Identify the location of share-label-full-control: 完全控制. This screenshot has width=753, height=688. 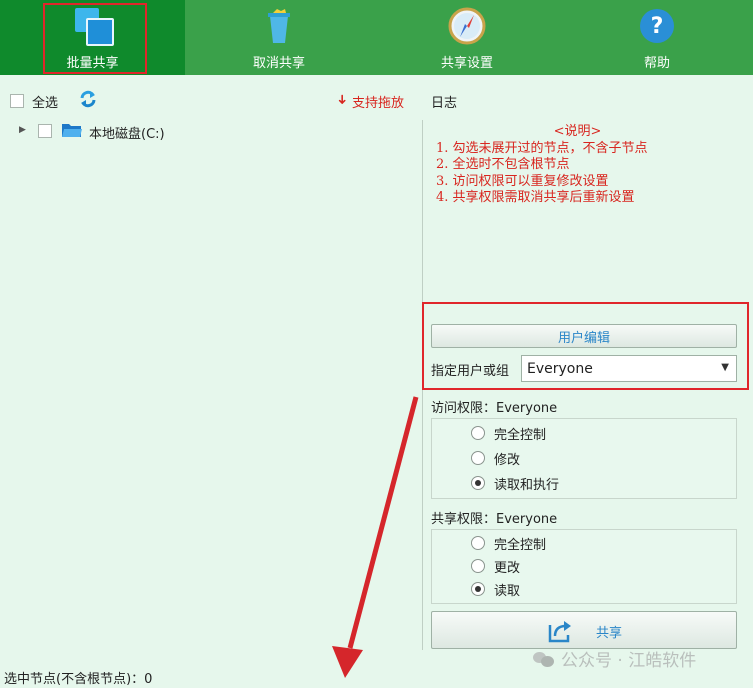
(520, 545).